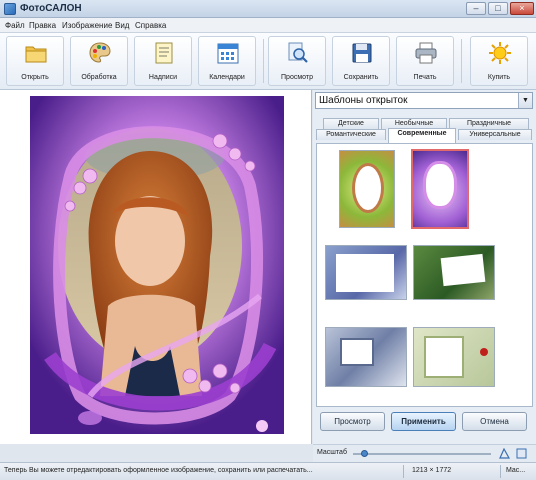 The height and width of the screenshot is (480, 536). Describe the element at coordinates (484, 352) in the screenshot. I see `ornament-icon` at that location.